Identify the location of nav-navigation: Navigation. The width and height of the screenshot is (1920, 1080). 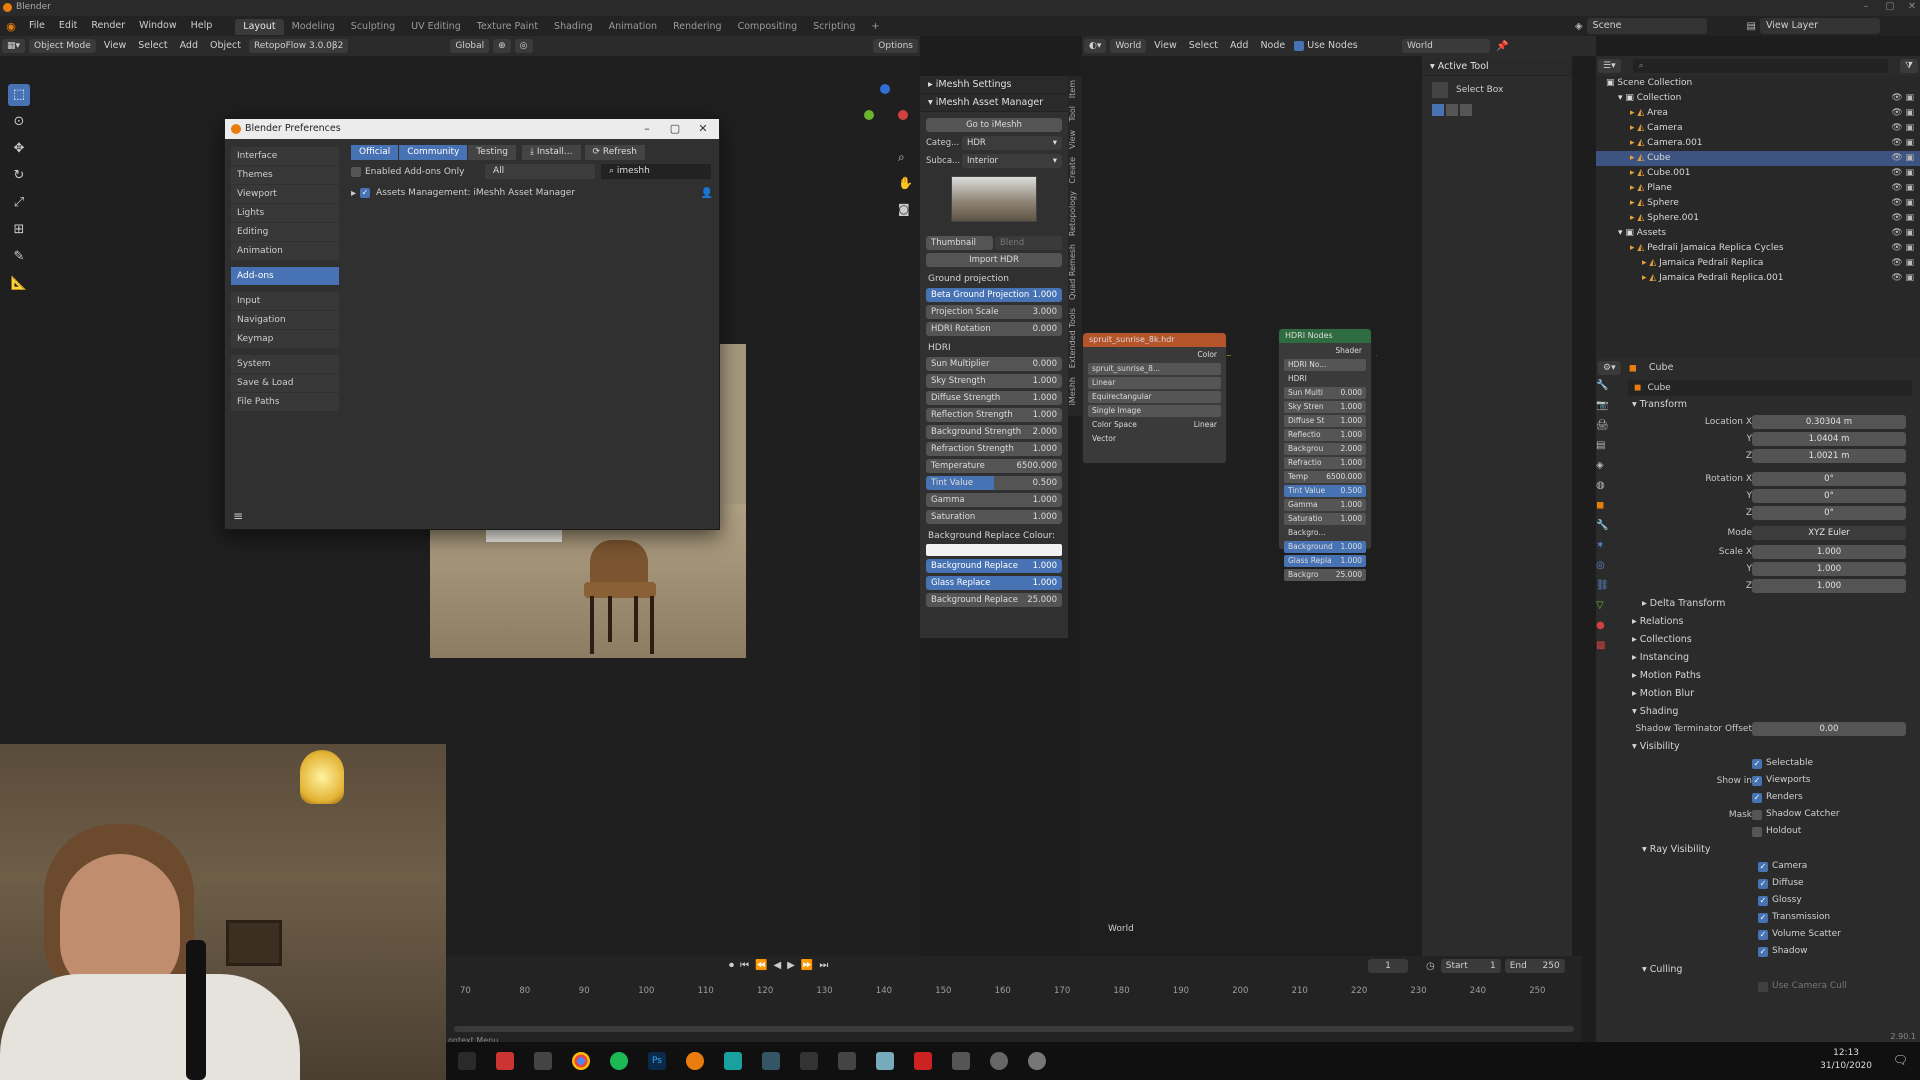
(285, 320).